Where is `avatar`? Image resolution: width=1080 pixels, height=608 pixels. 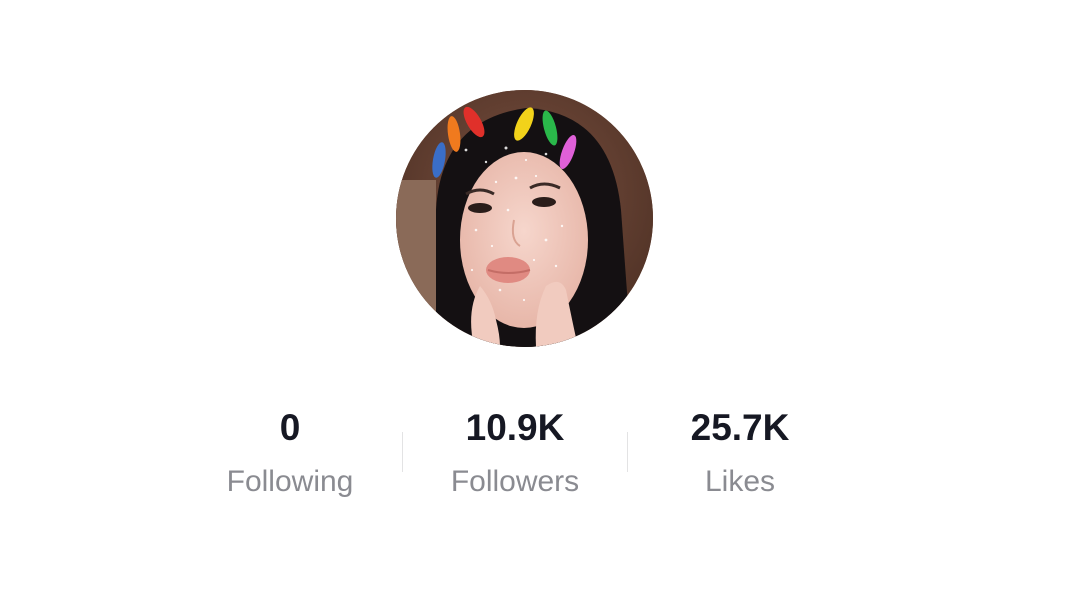 avatar is located at coordinates (524, 218).